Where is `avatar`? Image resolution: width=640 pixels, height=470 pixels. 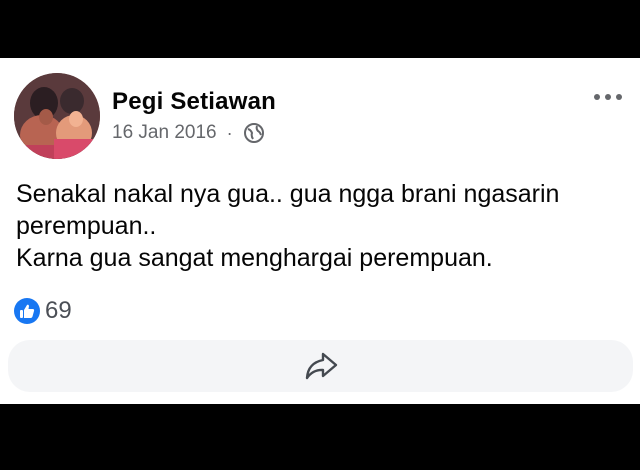
avatar is located at coordinates (57, 116).